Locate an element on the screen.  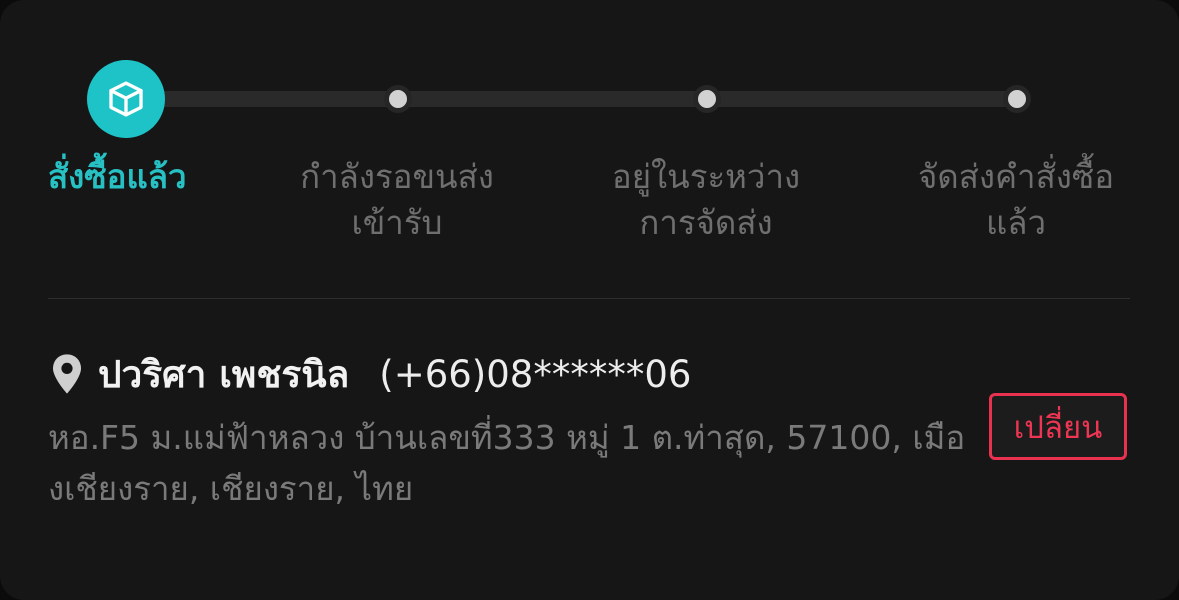
recipient-phone: (+66)08******06 is located at coordinates (535, 374).